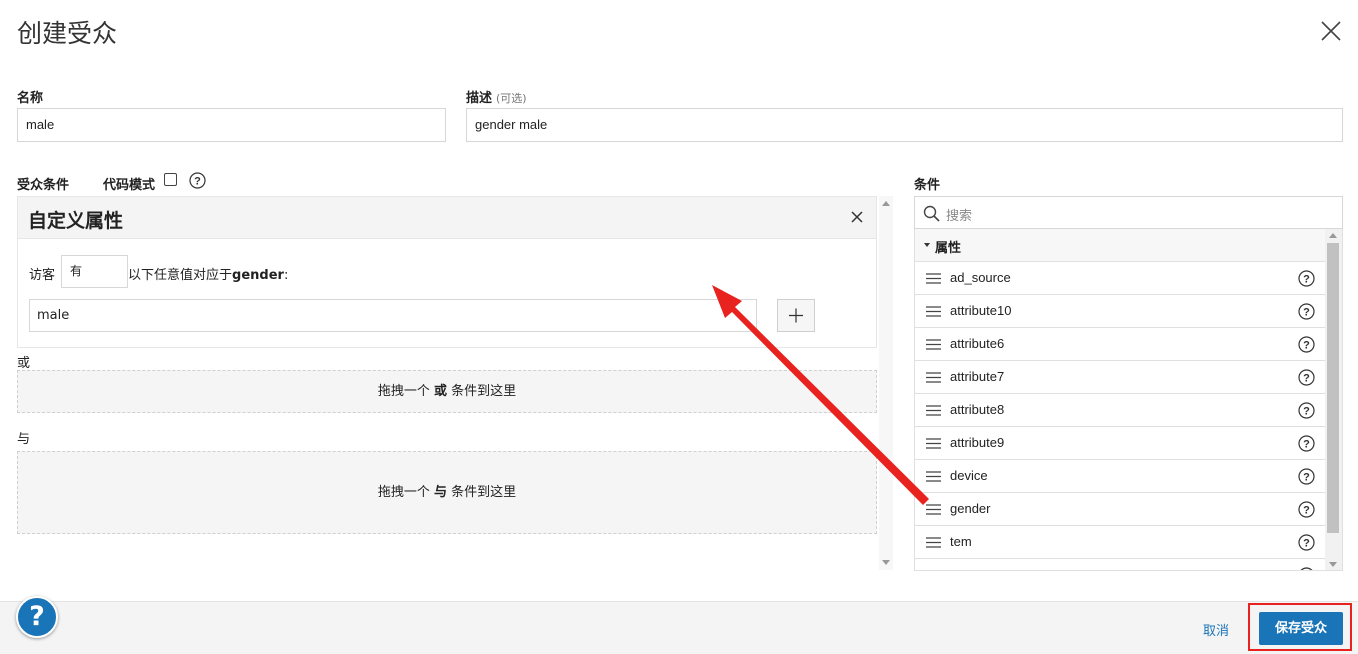 The width and height of the screenshot is (1358, 654). What do you see at coordinates (1120, 443) in the screenshot?
I see `attribute-item: attribute9?` at bounding box center [1120, 443].